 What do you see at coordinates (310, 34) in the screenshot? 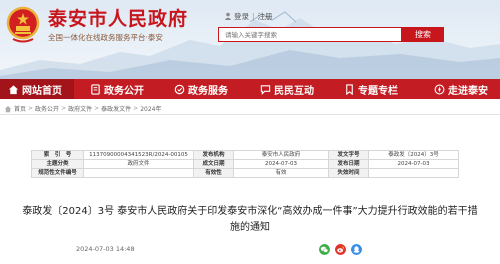
I see `search-input` at bounding box center [310, 34].